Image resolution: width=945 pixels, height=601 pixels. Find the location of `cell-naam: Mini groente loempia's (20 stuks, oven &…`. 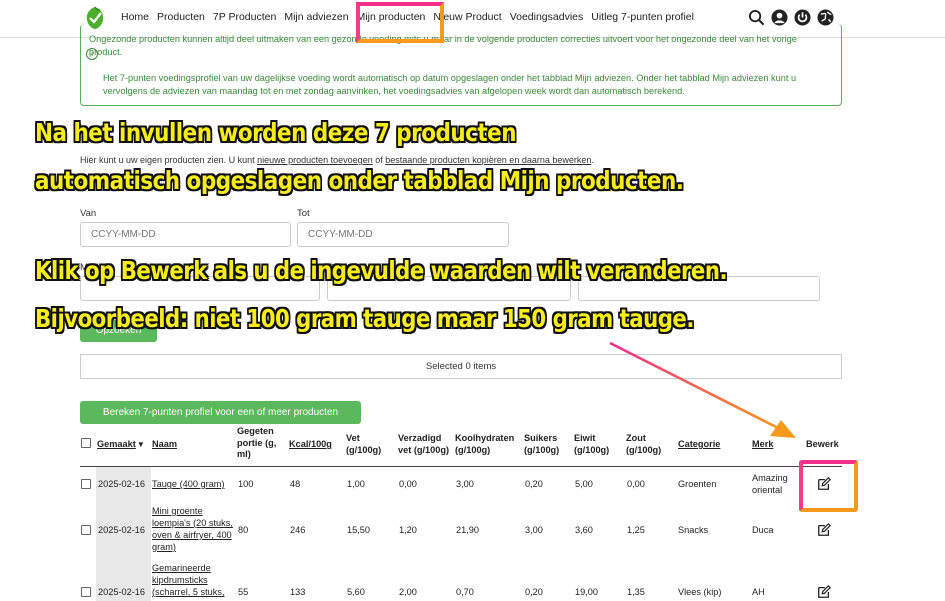

cell-naam: Mini groente loempia's (20 stuks, oven &… is located at coordinates (194, 529).